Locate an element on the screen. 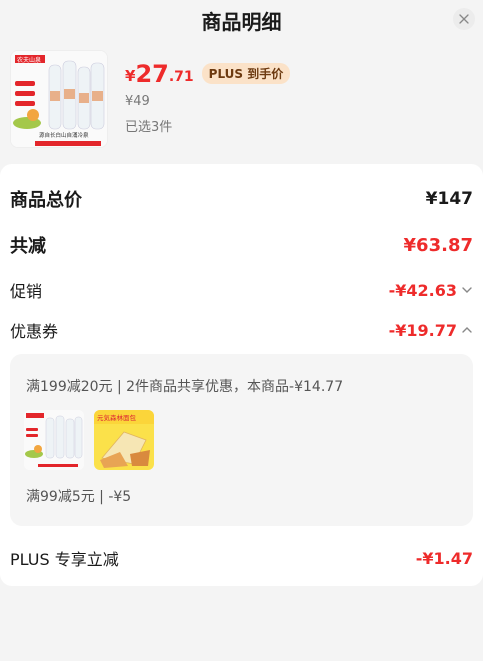  total-discount-label: 共减 is located at coordinates (28, 246).